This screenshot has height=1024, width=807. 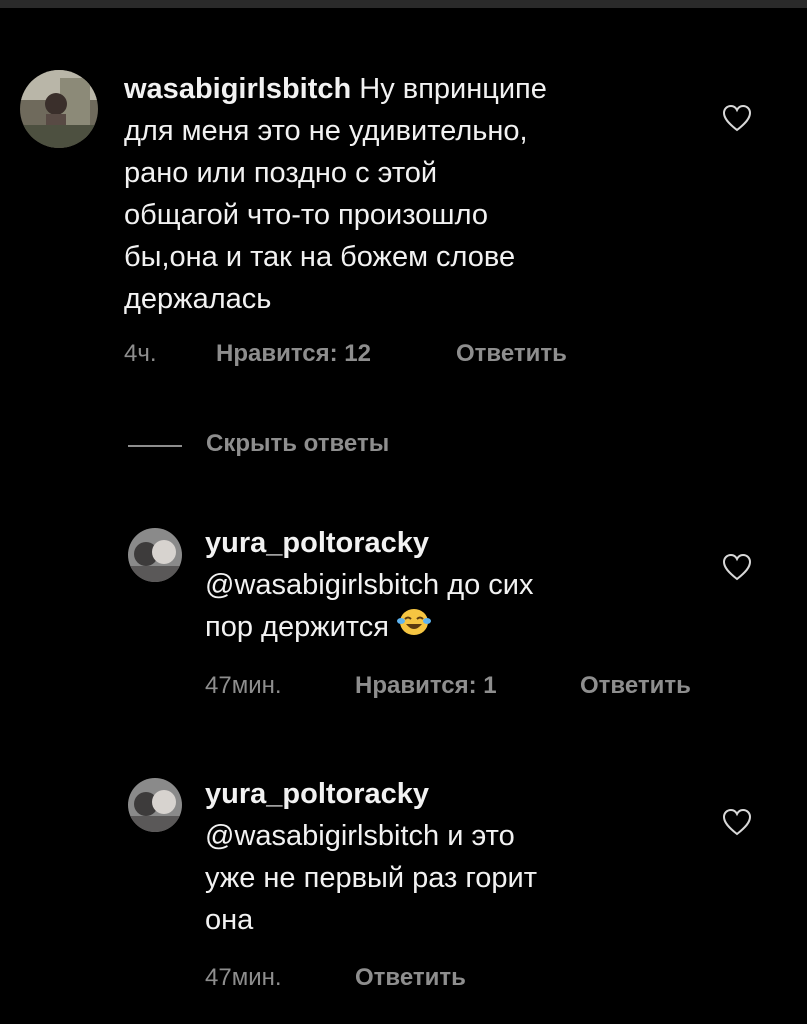 What do you see at coordinates (301, 627) in the screenshot?
I see `reply-body-line2: пор держится` at bounding box center [301, 627].